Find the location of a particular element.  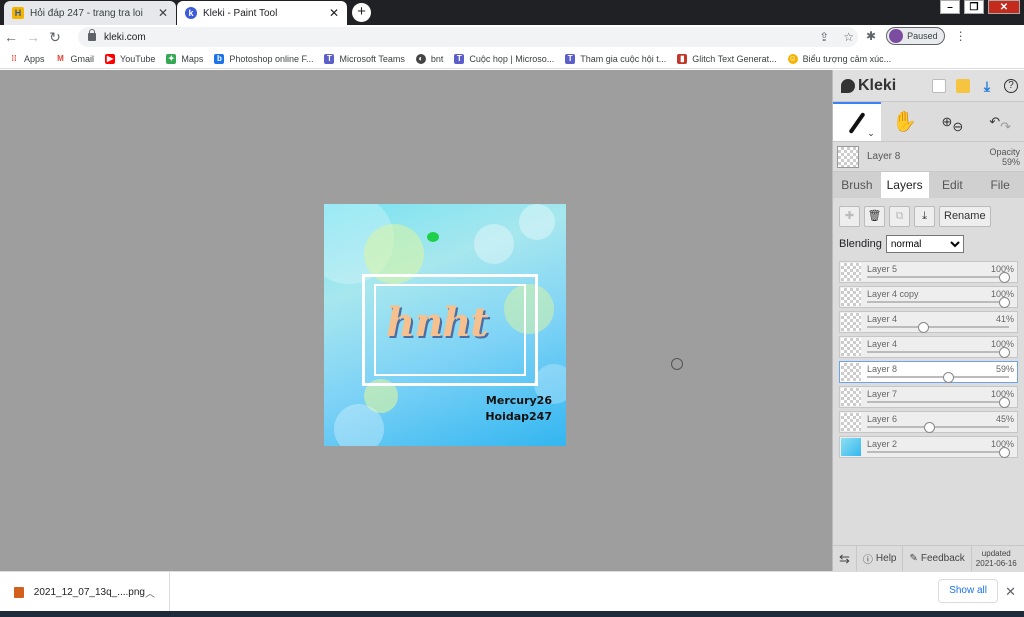

merge-down-button: ⤓ is located at coordinates (924, 216).